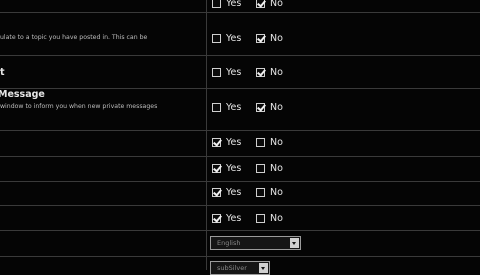 The height and width of the screenshot is (275, 480). What do you see at coordinates (232, 268) in the screenshot?
I see `style-select-value: subSilver` at bounding box center [232, 268].